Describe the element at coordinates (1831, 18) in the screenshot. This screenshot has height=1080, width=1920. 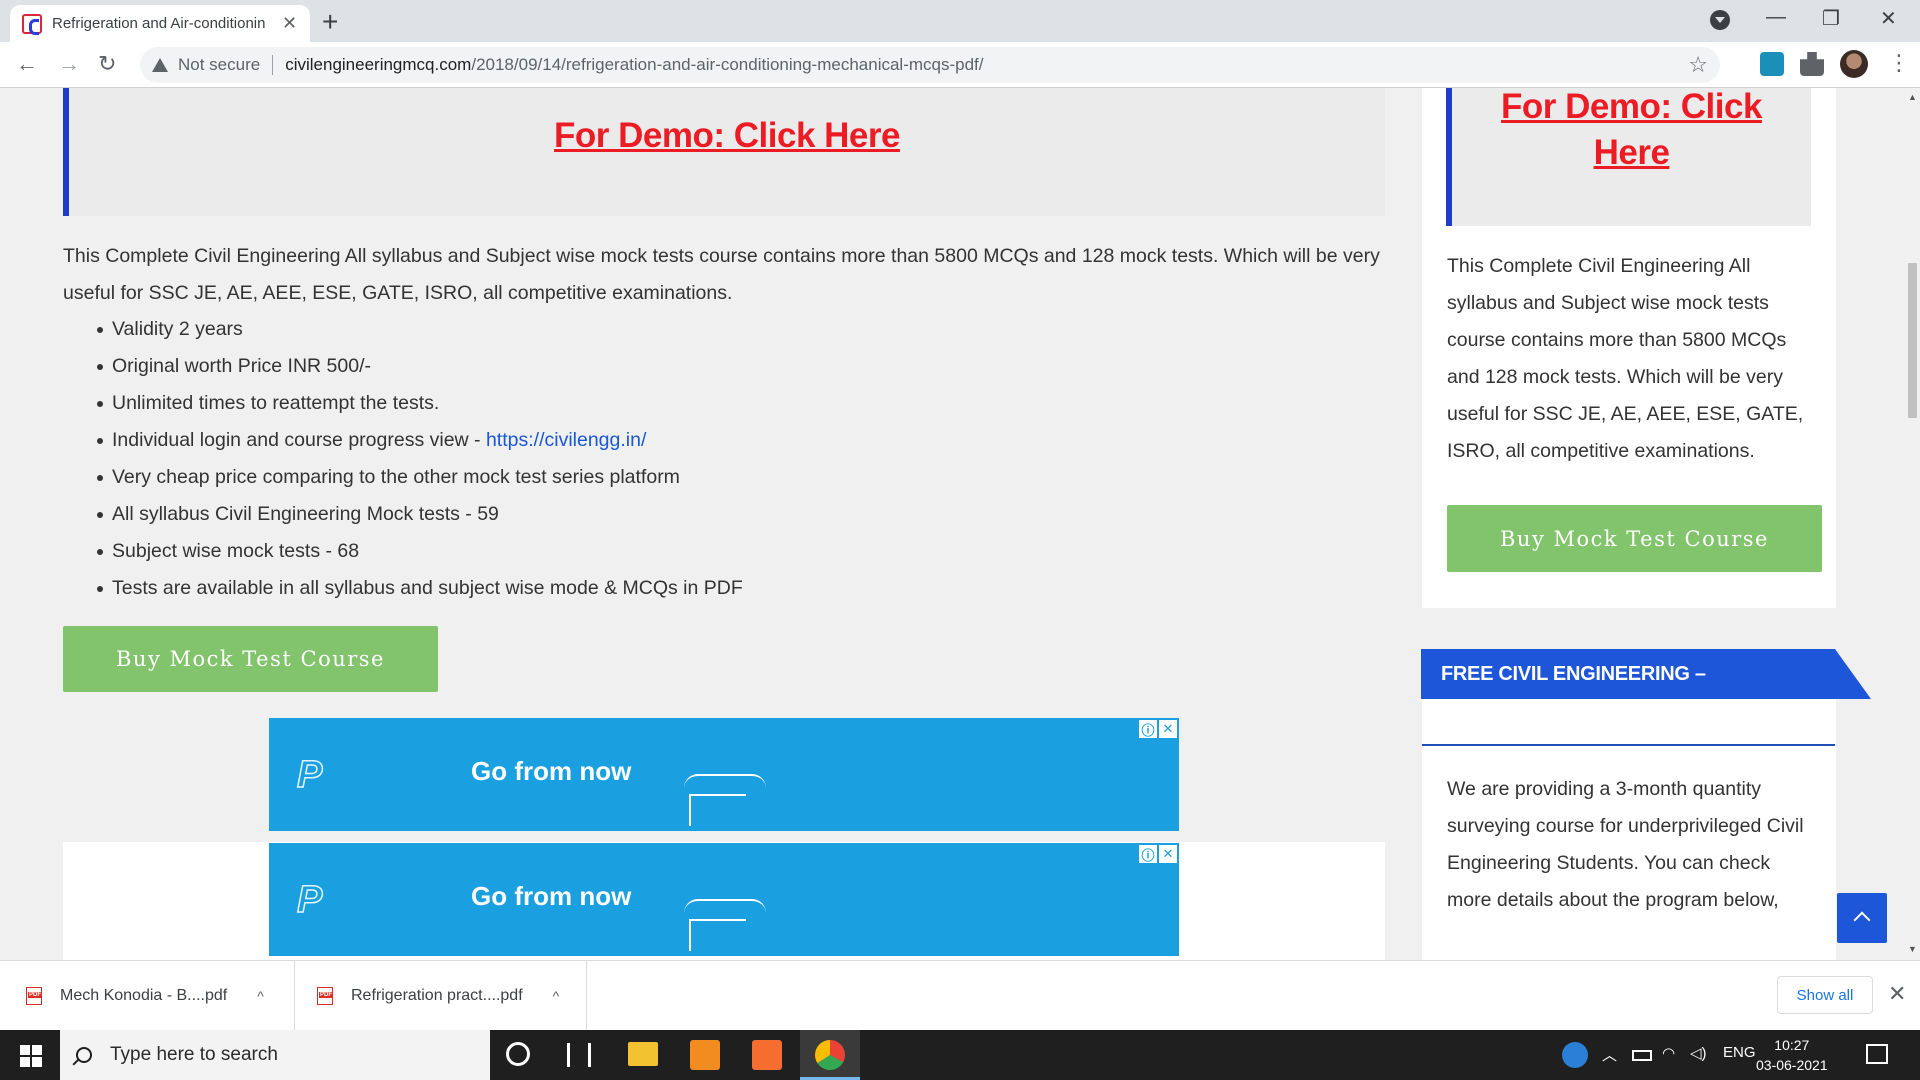
I see `maximize-button: ❐` at that location.